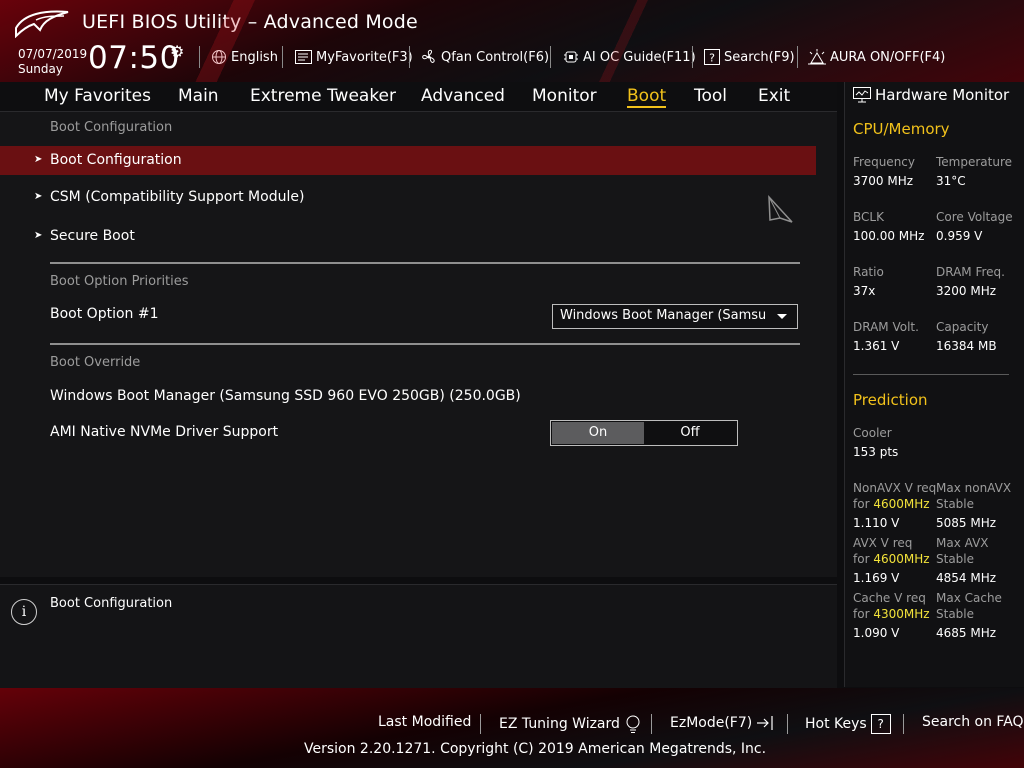  Describe the element at coordinates (598, 433) in the screenshot. I see `nvme-on-option: On` at that location.